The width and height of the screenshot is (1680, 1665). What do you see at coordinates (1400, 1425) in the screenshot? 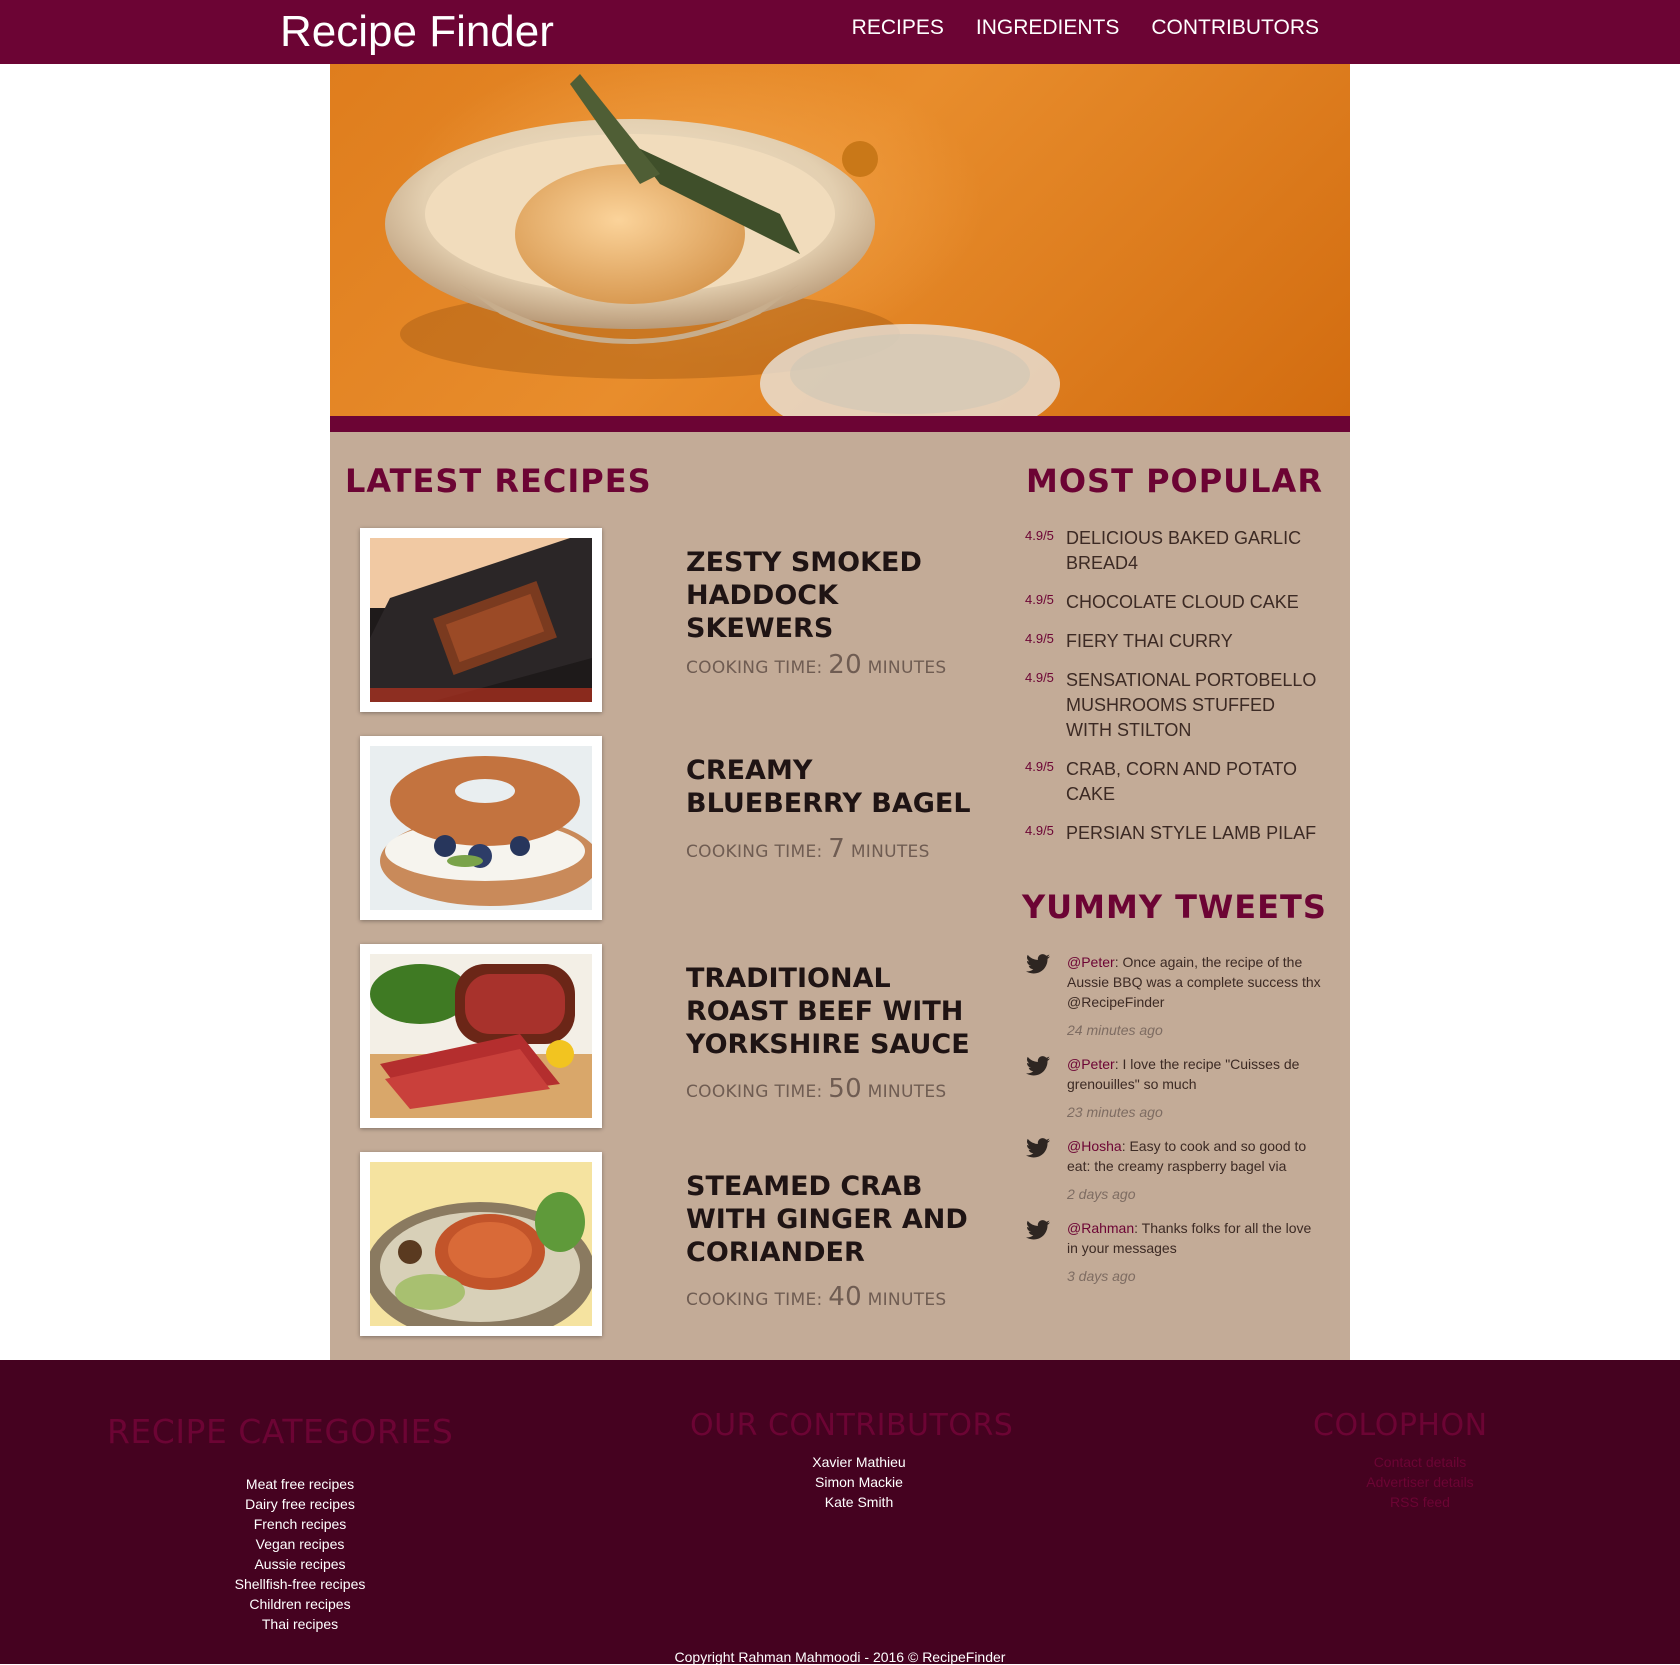
I see `colophon-heading: COLOPHON` at bounding box center [1400, 1425].